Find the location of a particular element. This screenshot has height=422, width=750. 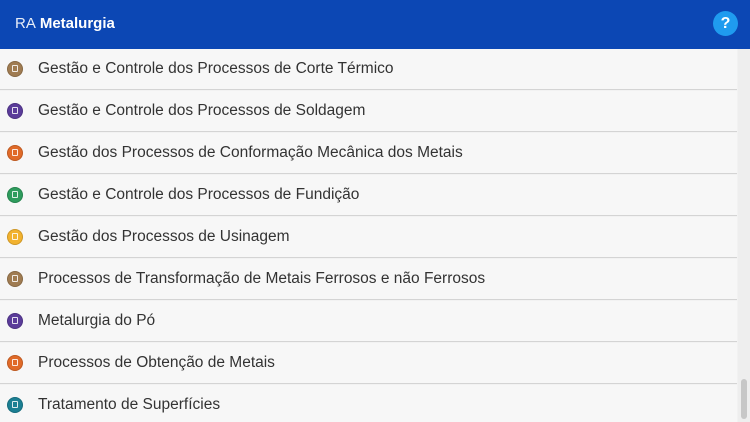

yellow-machining-icon is located at coordinates (15, 237).